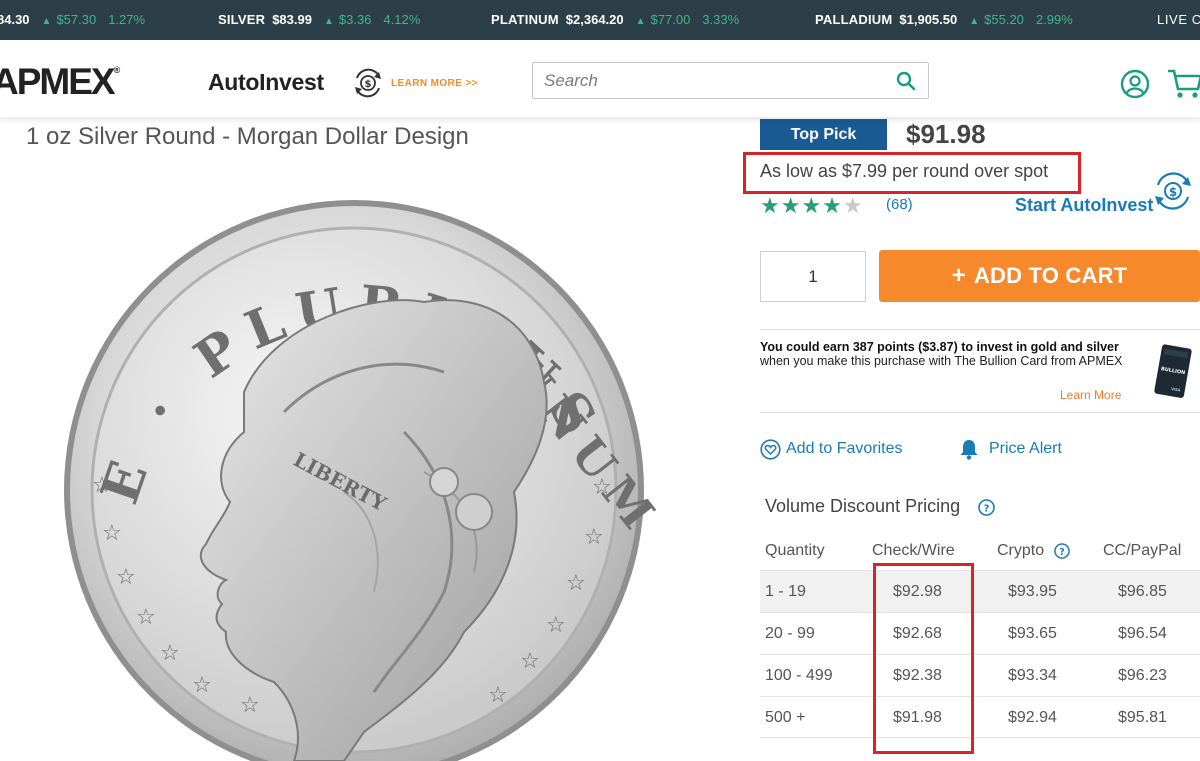 This screenshot has width=1200, height=761. I want to click on volume-pricing-title: Volume Discount Pricing, so click(863, 506).